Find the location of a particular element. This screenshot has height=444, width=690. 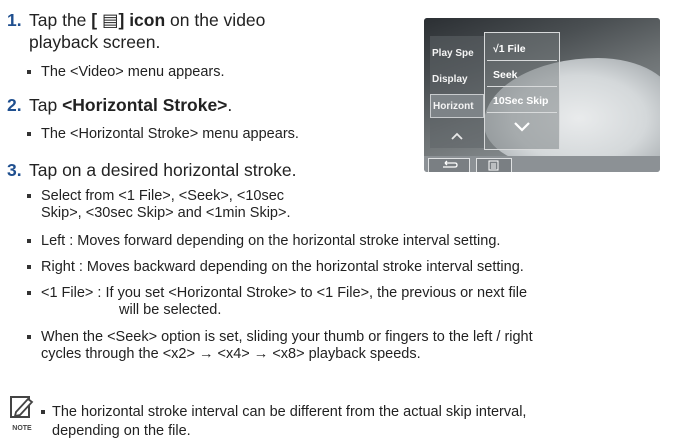

menu-icon is located at coordinates (493, 165).